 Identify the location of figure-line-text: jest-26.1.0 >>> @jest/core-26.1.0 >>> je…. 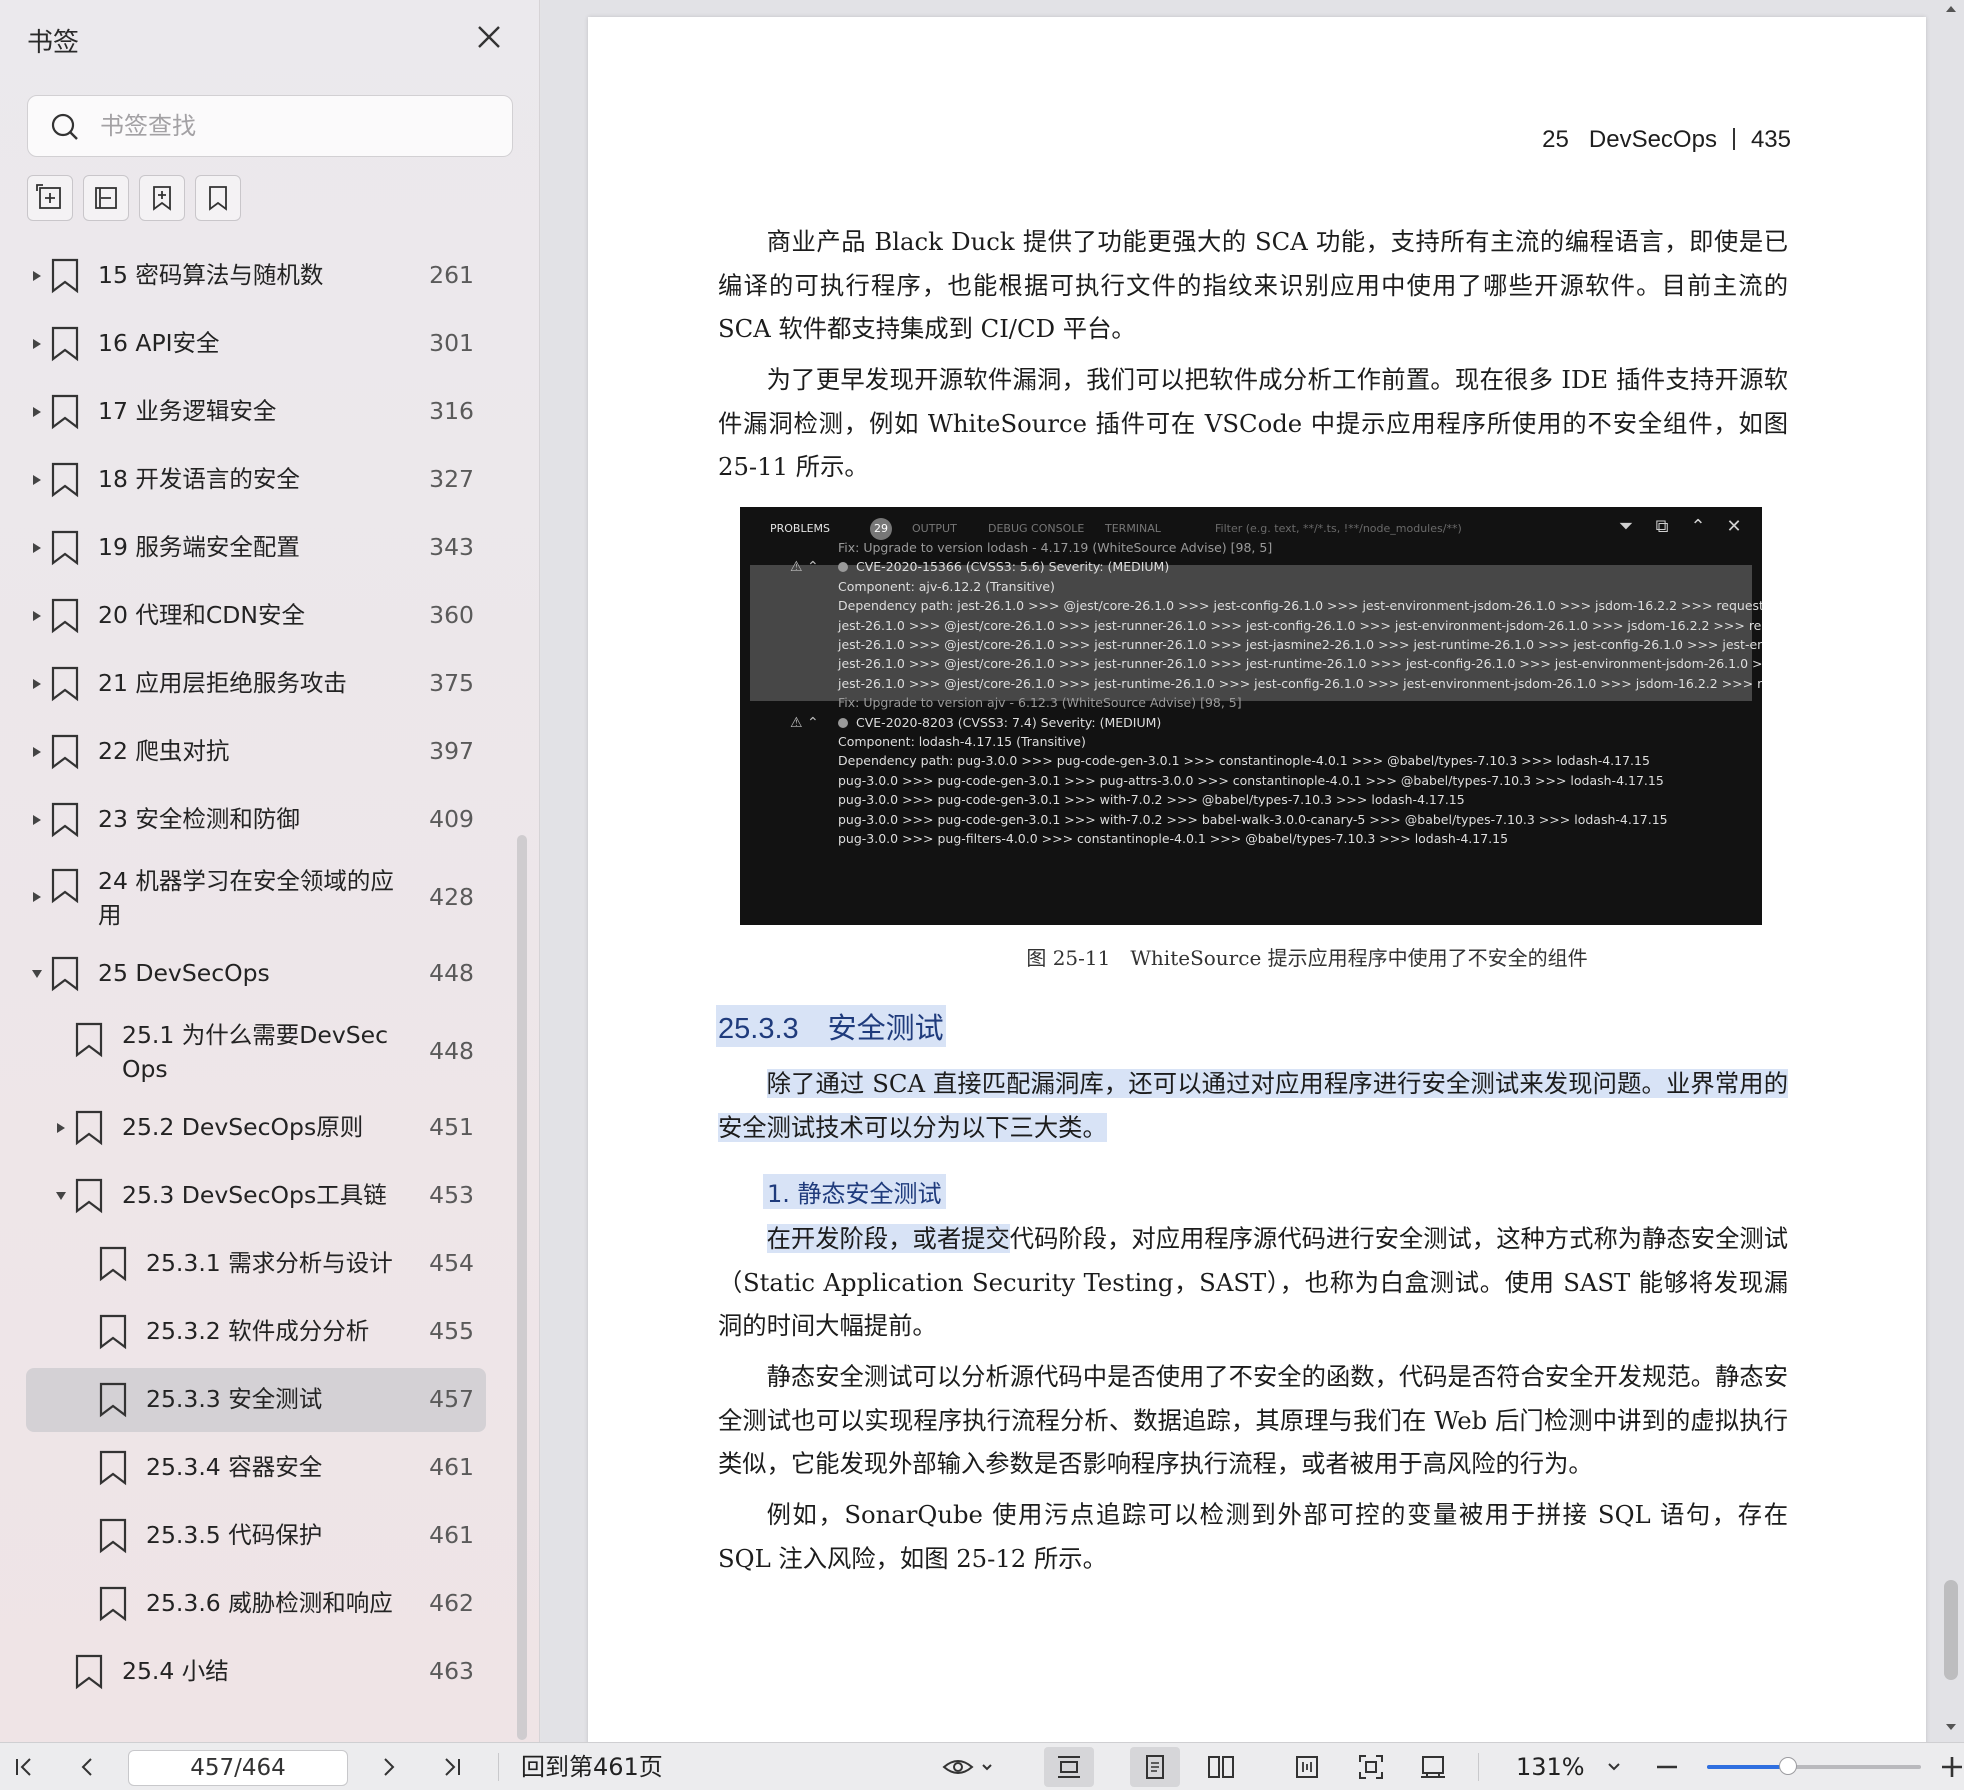
(1300, 625).